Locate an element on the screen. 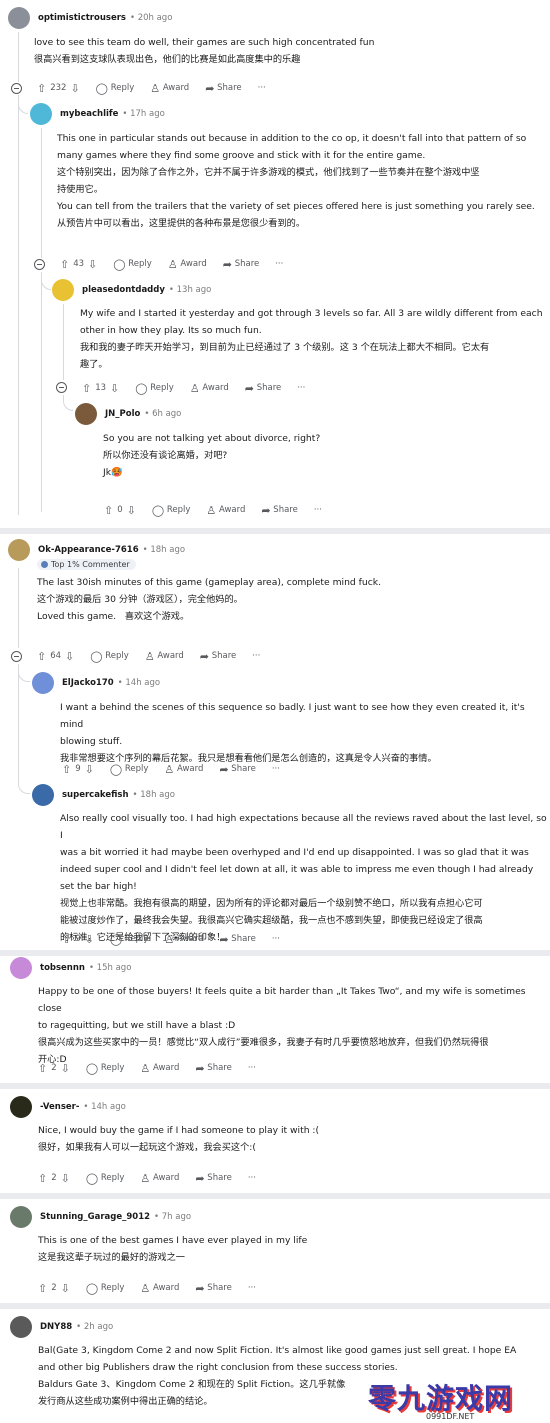  username: tobsennn is located at coordinates (62, 968).